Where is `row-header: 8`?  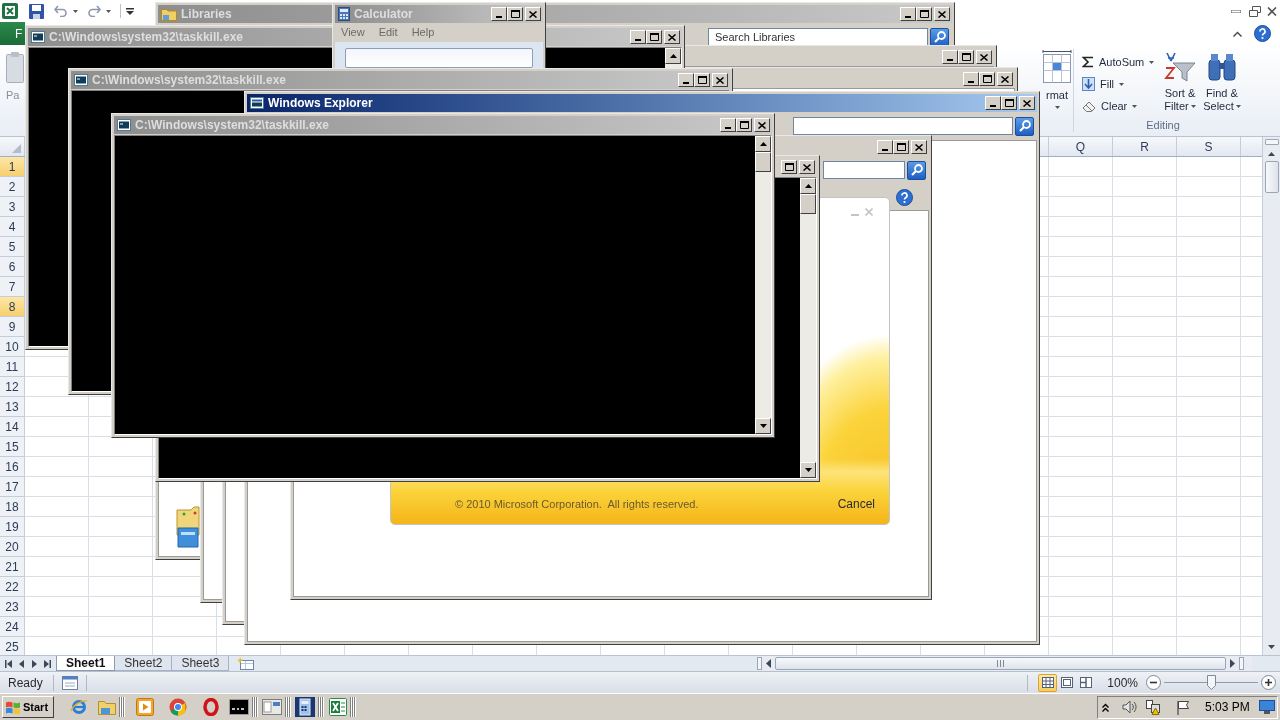 row-header: 8 is located at coordinates (12, 307).